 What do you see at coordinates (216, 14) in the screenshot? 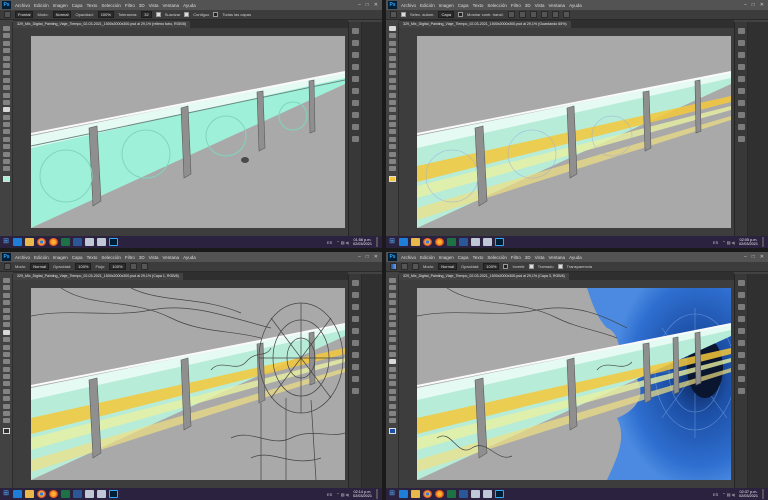
I see `all-layers-checkbox` at bounding box center [216, 14].